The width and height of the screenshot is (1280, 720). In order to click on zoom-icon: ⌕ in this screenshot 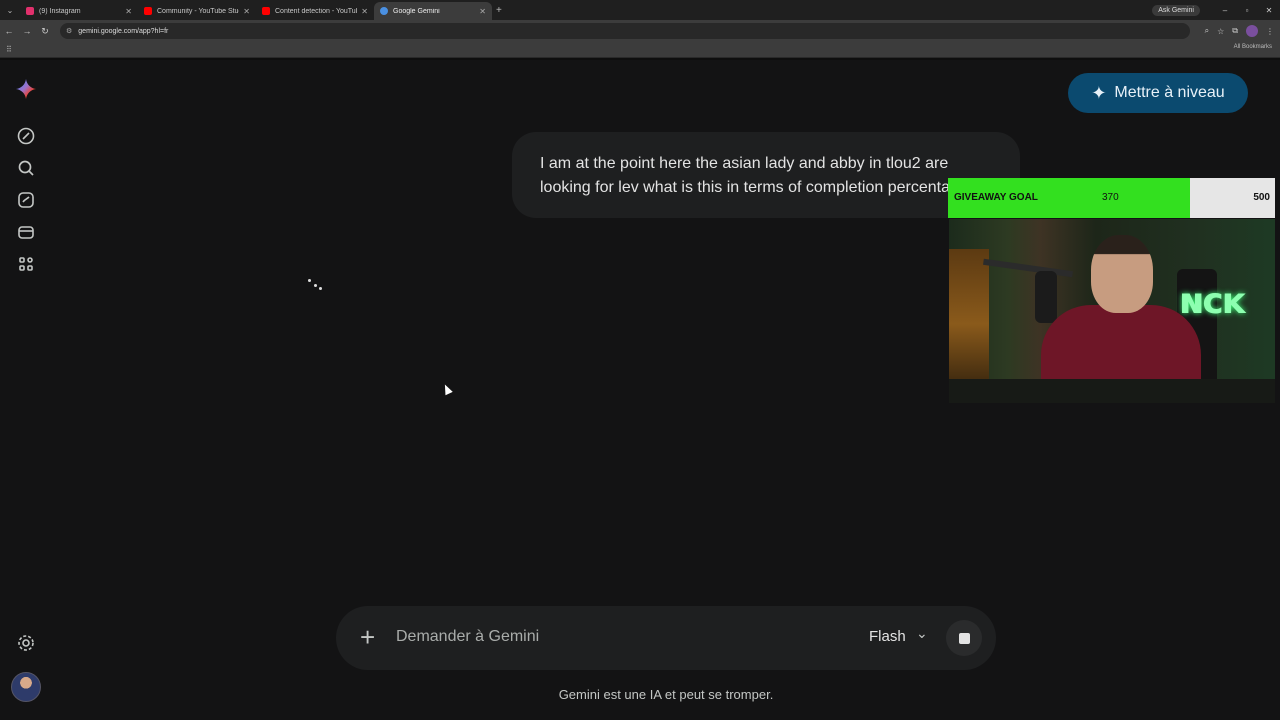, I will do `click(1207, 31)`.